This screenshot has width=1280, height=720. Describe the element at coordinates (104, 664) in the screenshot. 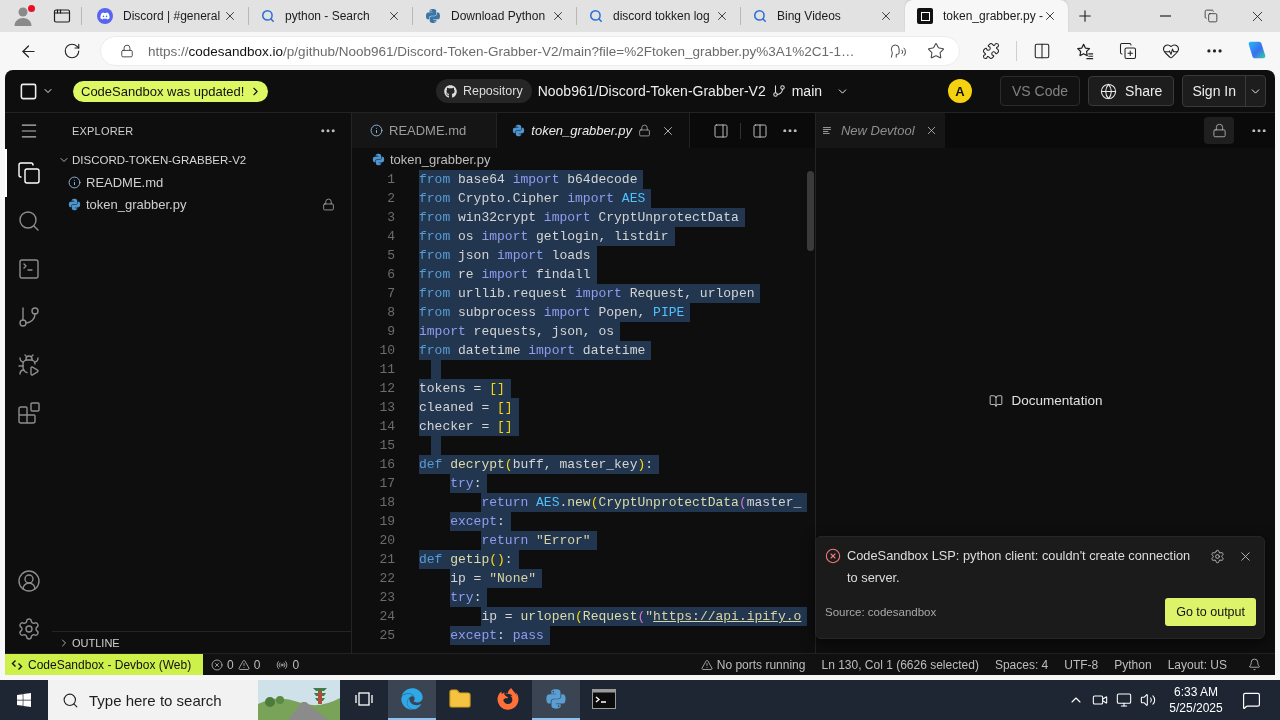

I see `remote-indicator-button: CodeSandbox - Devbox (Web)` at that location.